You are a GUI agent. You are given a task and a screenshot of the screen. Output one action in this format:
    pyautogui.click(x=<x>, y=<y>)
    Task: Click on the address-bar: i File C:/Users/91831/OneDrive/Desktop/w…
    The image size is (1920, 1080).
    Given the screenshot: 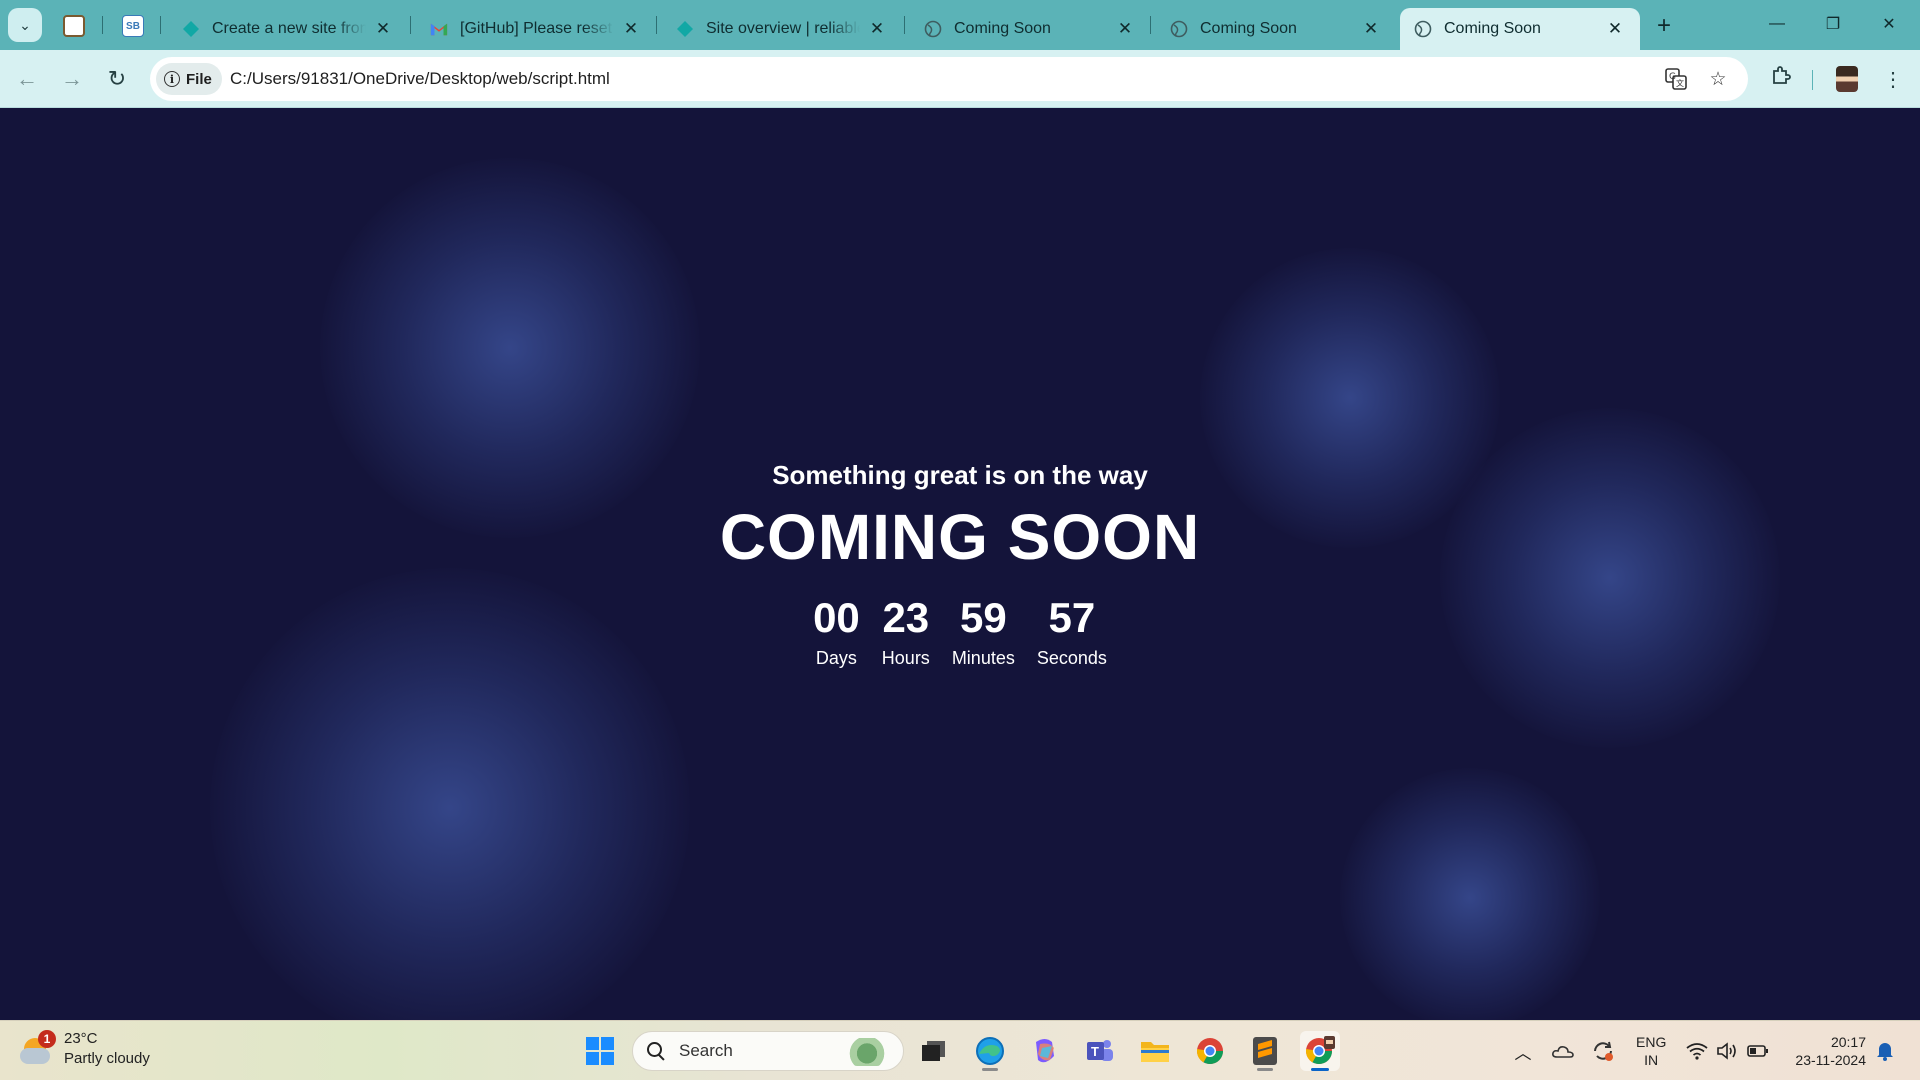 What is the action you would take?
    pyautogui.click(x=949, y=79)
    